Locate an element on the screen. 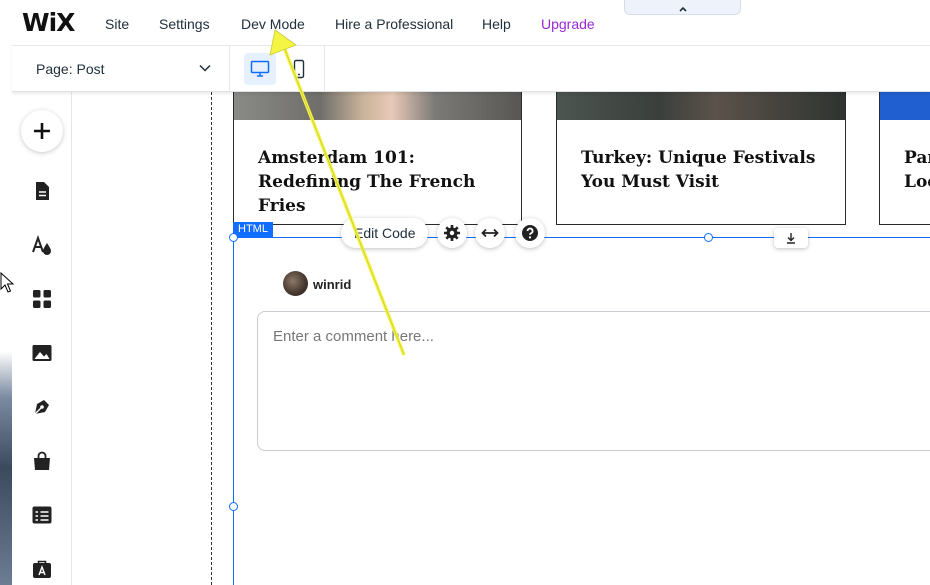 This screenshot has height=585, width=930. comment-input is located at coordinates (593, 336).